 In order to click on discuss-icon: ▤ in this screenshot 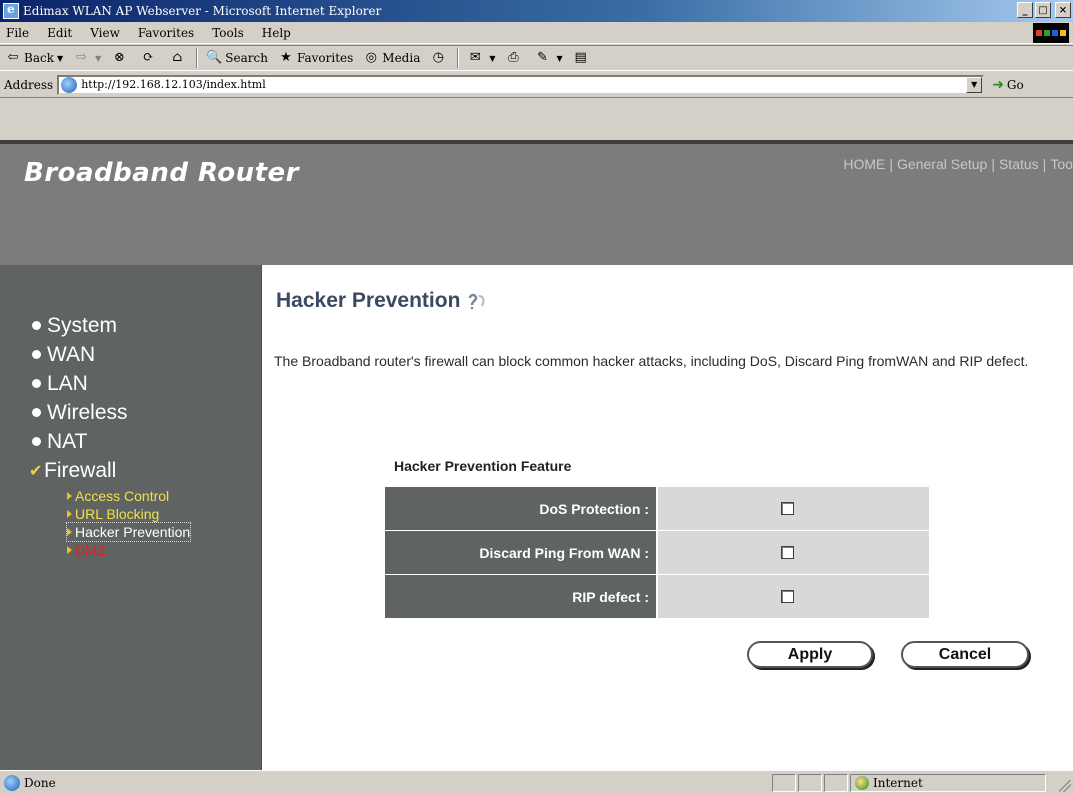, I will do `click(580, 57)`.